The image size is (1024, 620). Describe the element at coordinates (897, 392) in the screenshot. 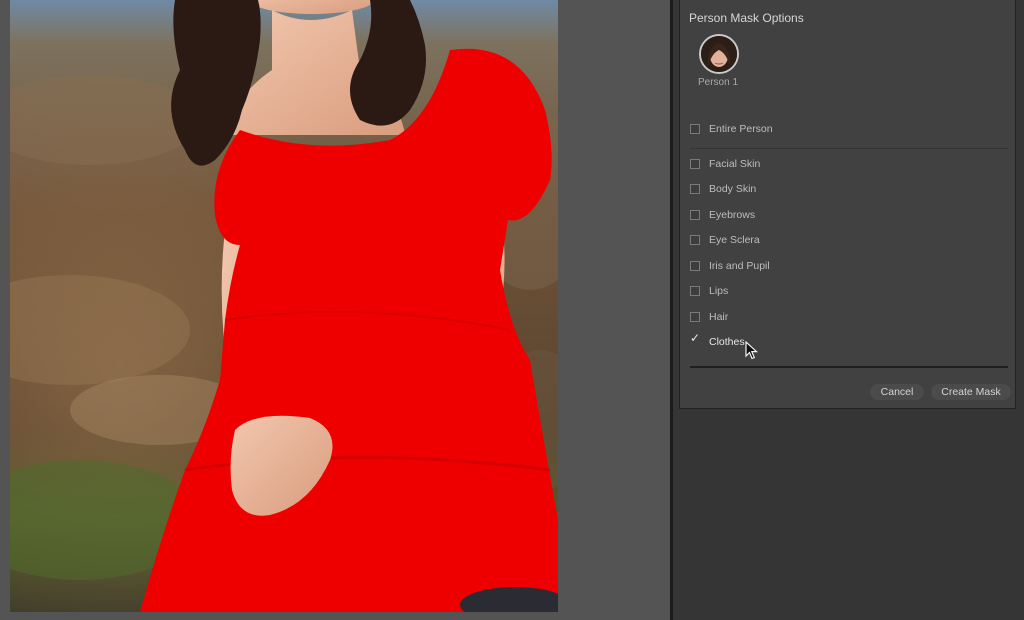

I see `cancel-button: Cancel` at that location.